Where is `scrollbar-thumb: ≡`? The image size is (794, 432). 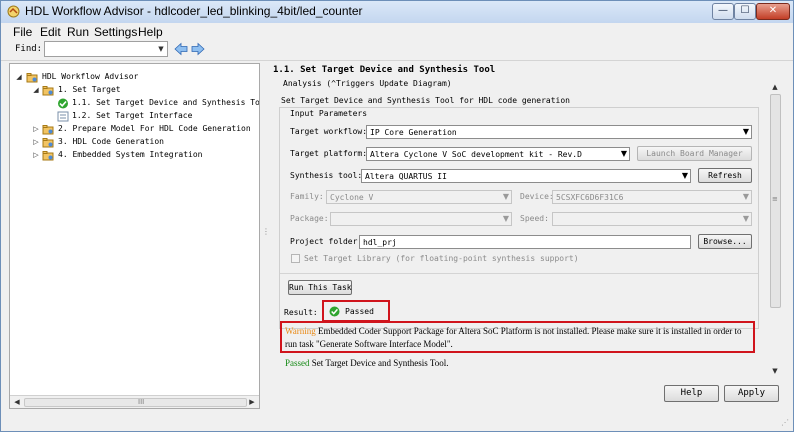
scrollbar-thumb: ≡ is located at coordinates (775, 201).